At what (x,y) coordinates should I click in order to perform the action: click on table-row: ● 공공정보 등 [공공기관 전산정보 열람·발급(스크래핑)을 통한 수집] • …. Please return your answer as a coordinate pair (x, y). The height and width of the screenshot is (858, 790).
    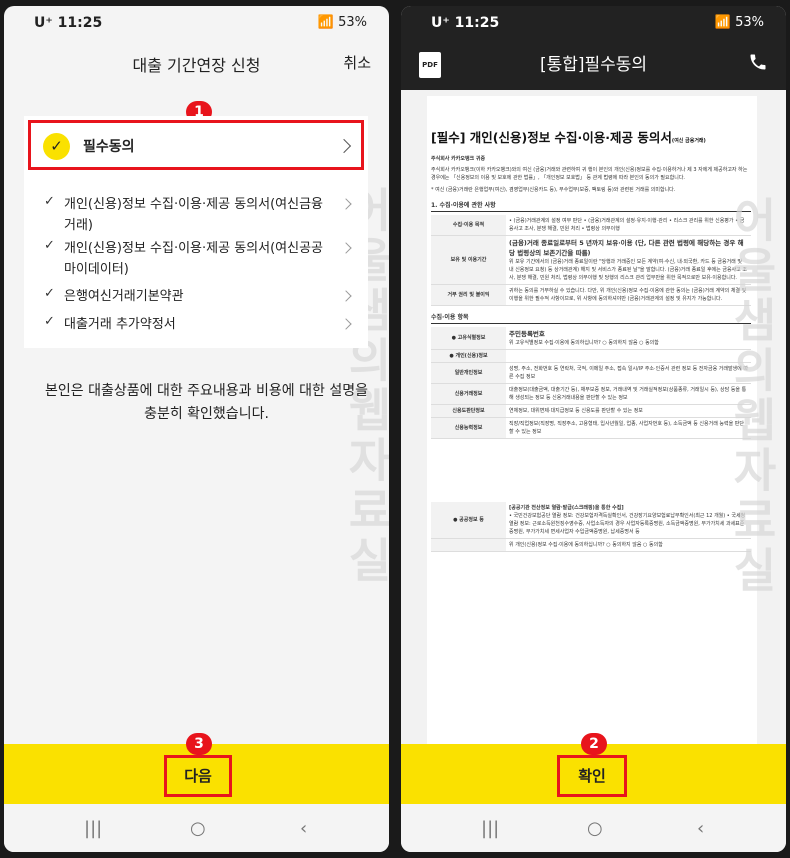
    Looking at the image, I should click on (591, 520).